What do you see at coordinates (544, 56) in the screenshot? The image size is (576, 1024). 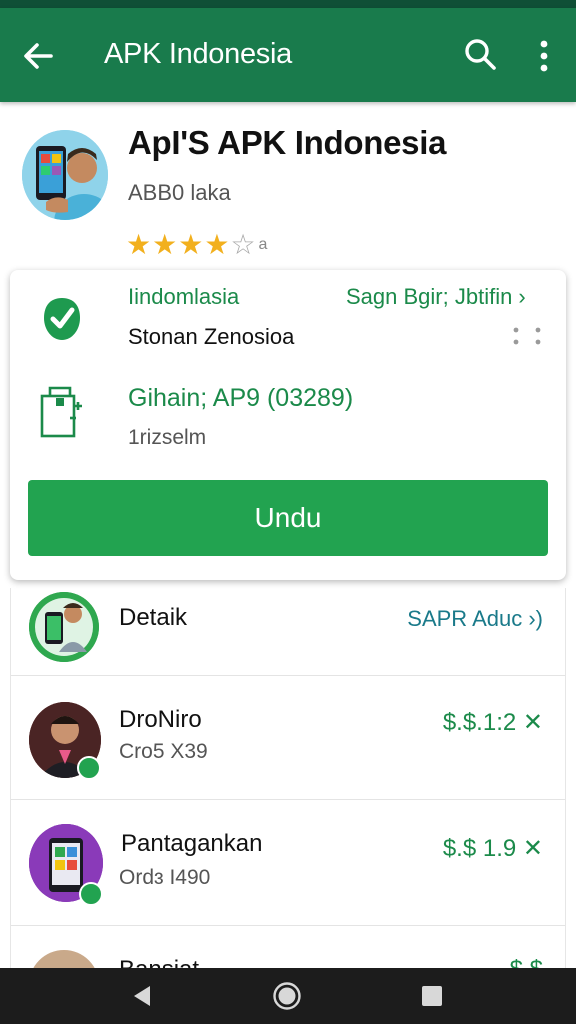 I see `more-vert-icon` at bounding box center [544, 56].